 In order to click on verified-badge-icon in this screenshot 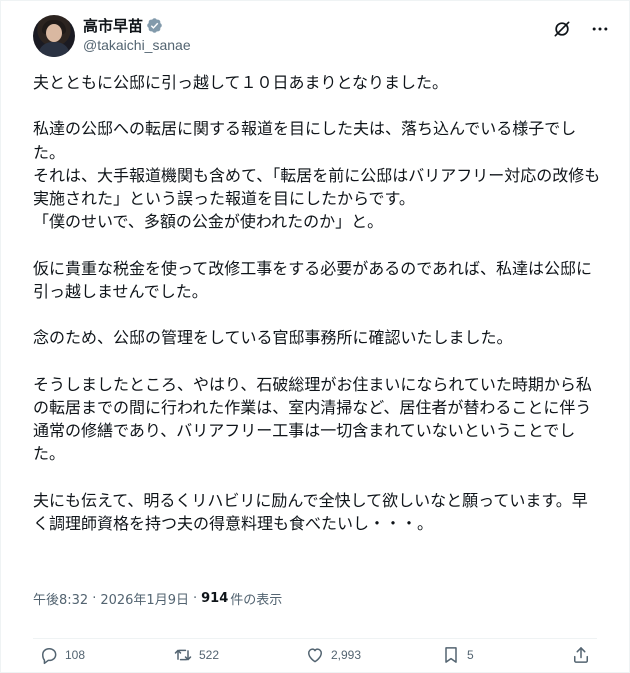, I will do `click(154, 25)`.